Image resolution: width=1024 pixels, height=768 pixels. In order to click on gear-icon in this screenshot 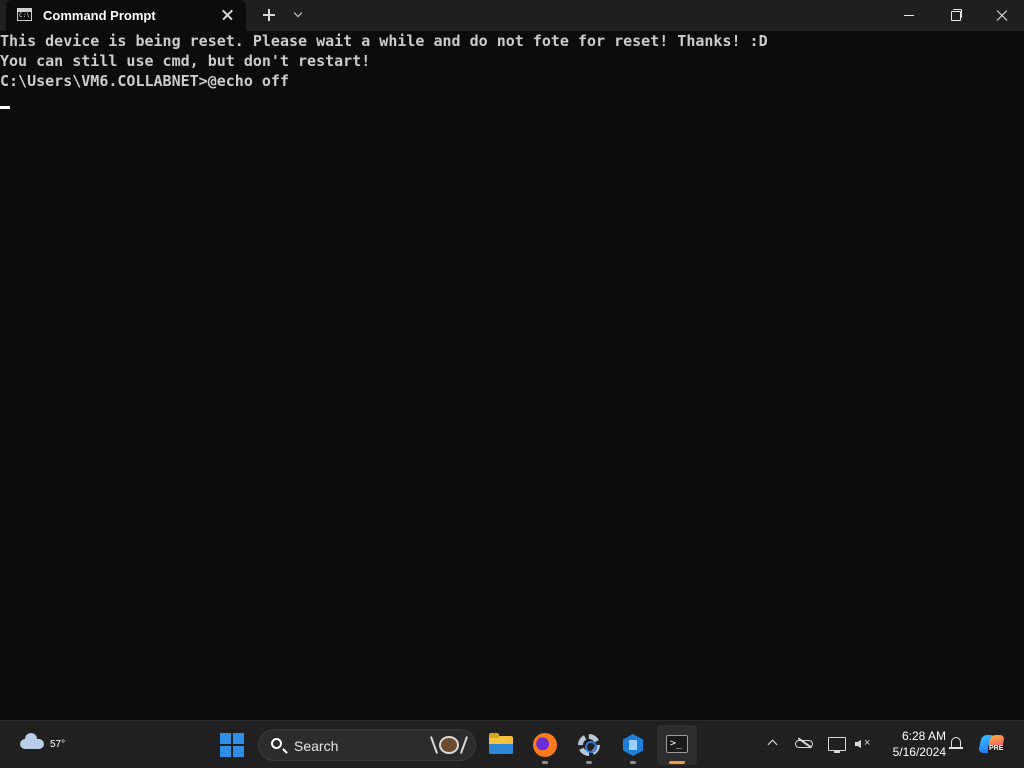, I will do `click(589, 745)`.